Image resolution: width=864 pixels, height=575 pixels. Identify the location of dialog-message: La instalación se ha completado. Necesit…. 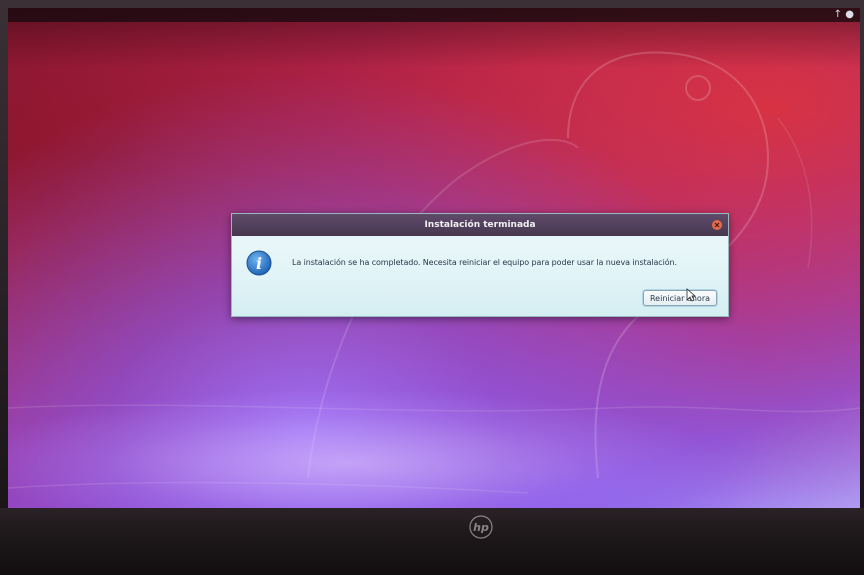
(484, 262).